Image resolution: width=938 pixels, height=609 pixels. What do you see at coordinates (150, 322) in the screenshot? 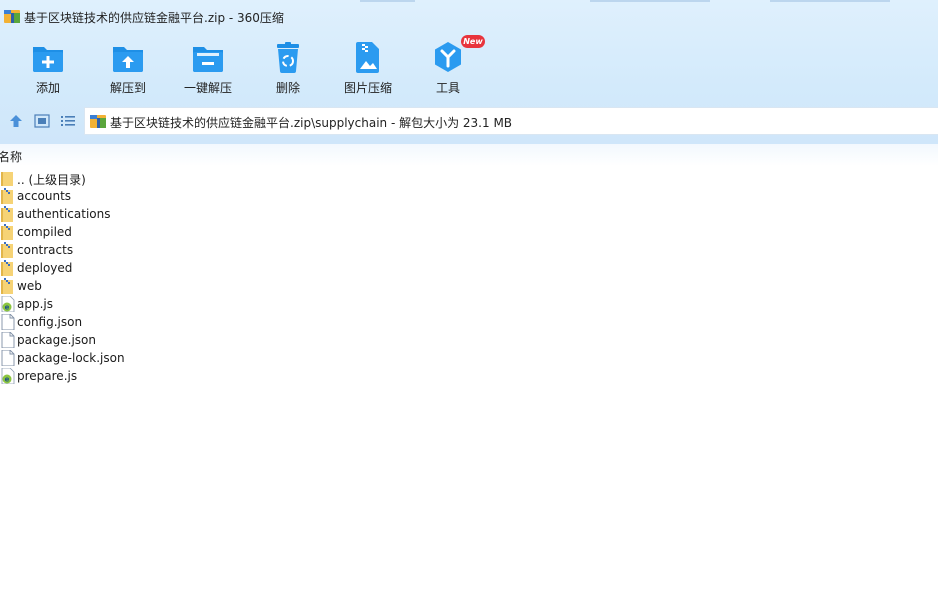
I see `list-item: config.json` at bounding box center [150, 322].